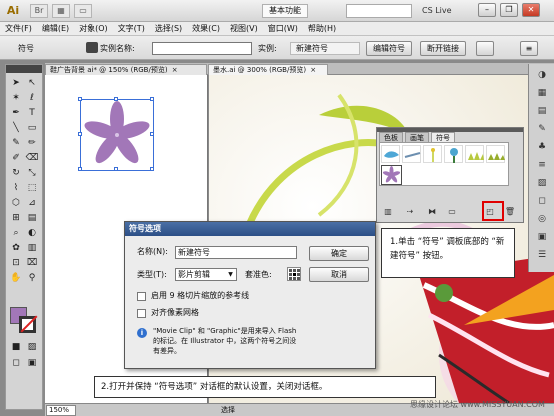 The height and width of the screenshot is (416, 554). I want to click on eyedropper-tool-icon: ⌕, so click(16, 233).